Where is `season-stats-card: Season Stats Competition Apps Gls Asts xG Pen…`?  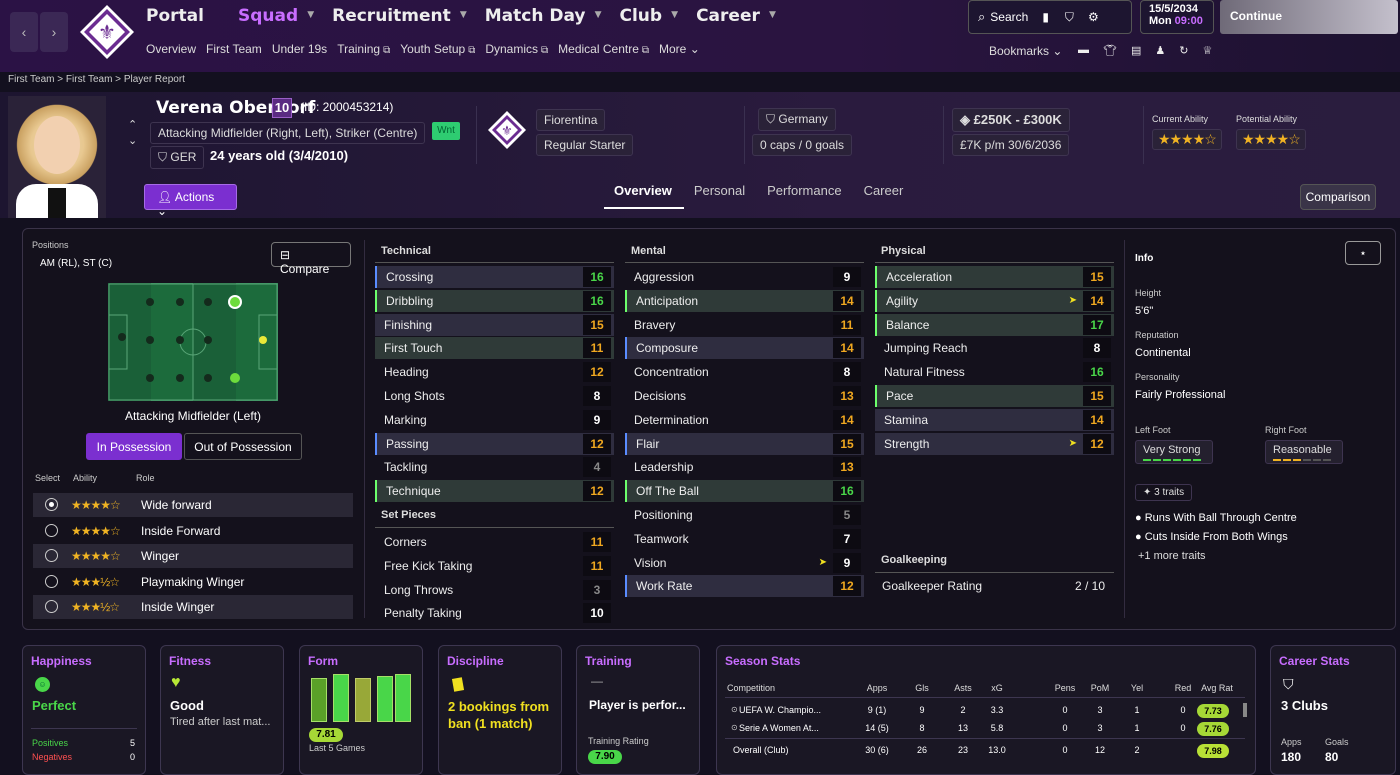 season-stats-card: Season Stats Competition Apps Gls Asts xG Pen… is located at coordinates (986, 710).